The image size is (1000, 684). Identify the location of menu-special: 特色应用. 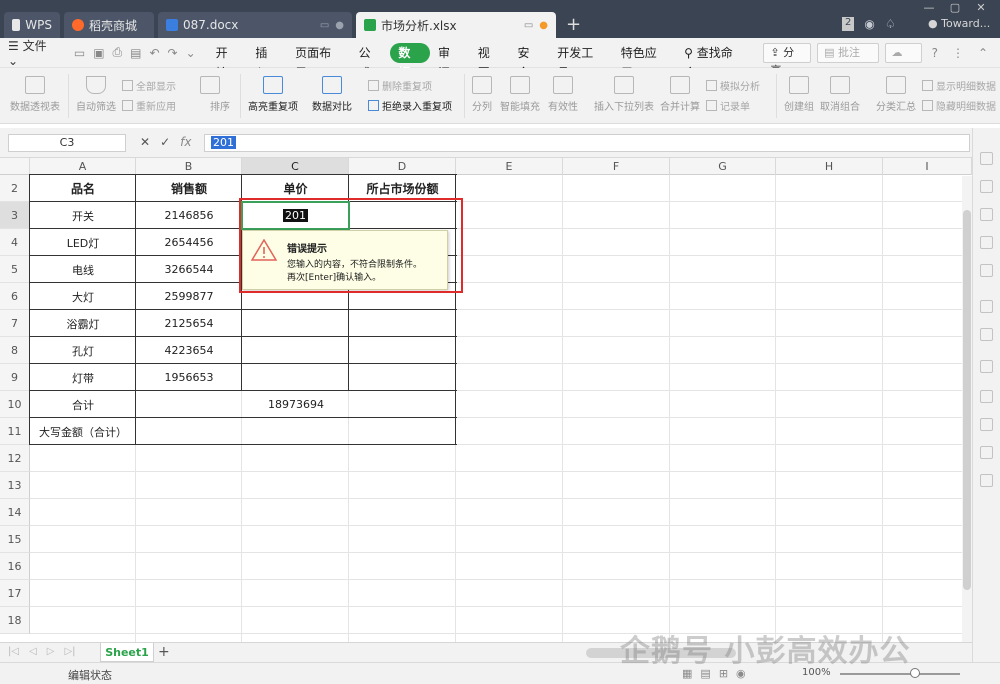
(644, 61).